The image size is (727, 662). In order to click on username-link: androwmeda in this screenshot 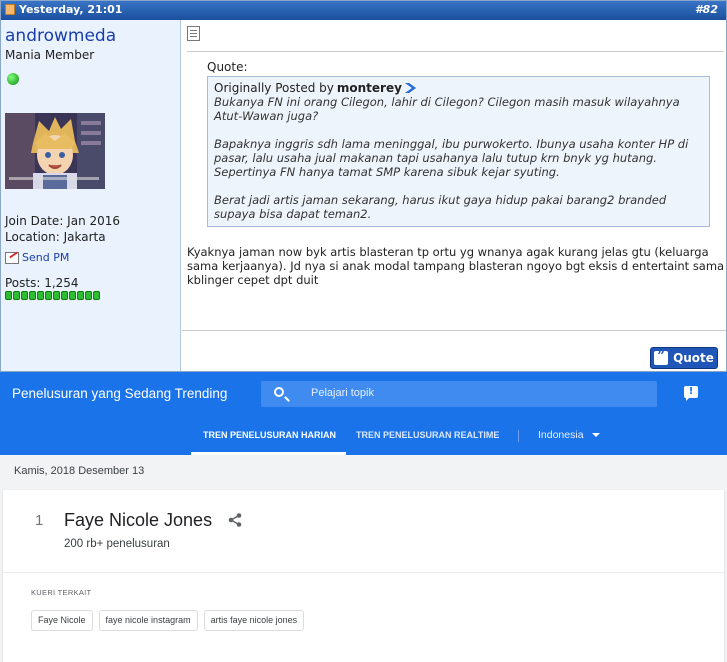, I will do `click(60, 36)`.